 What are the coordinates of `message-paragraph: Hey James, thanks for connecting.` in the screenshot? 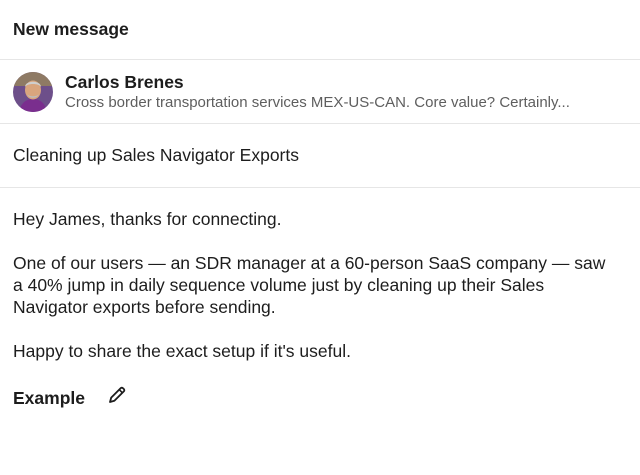 It's located at (147, 219).